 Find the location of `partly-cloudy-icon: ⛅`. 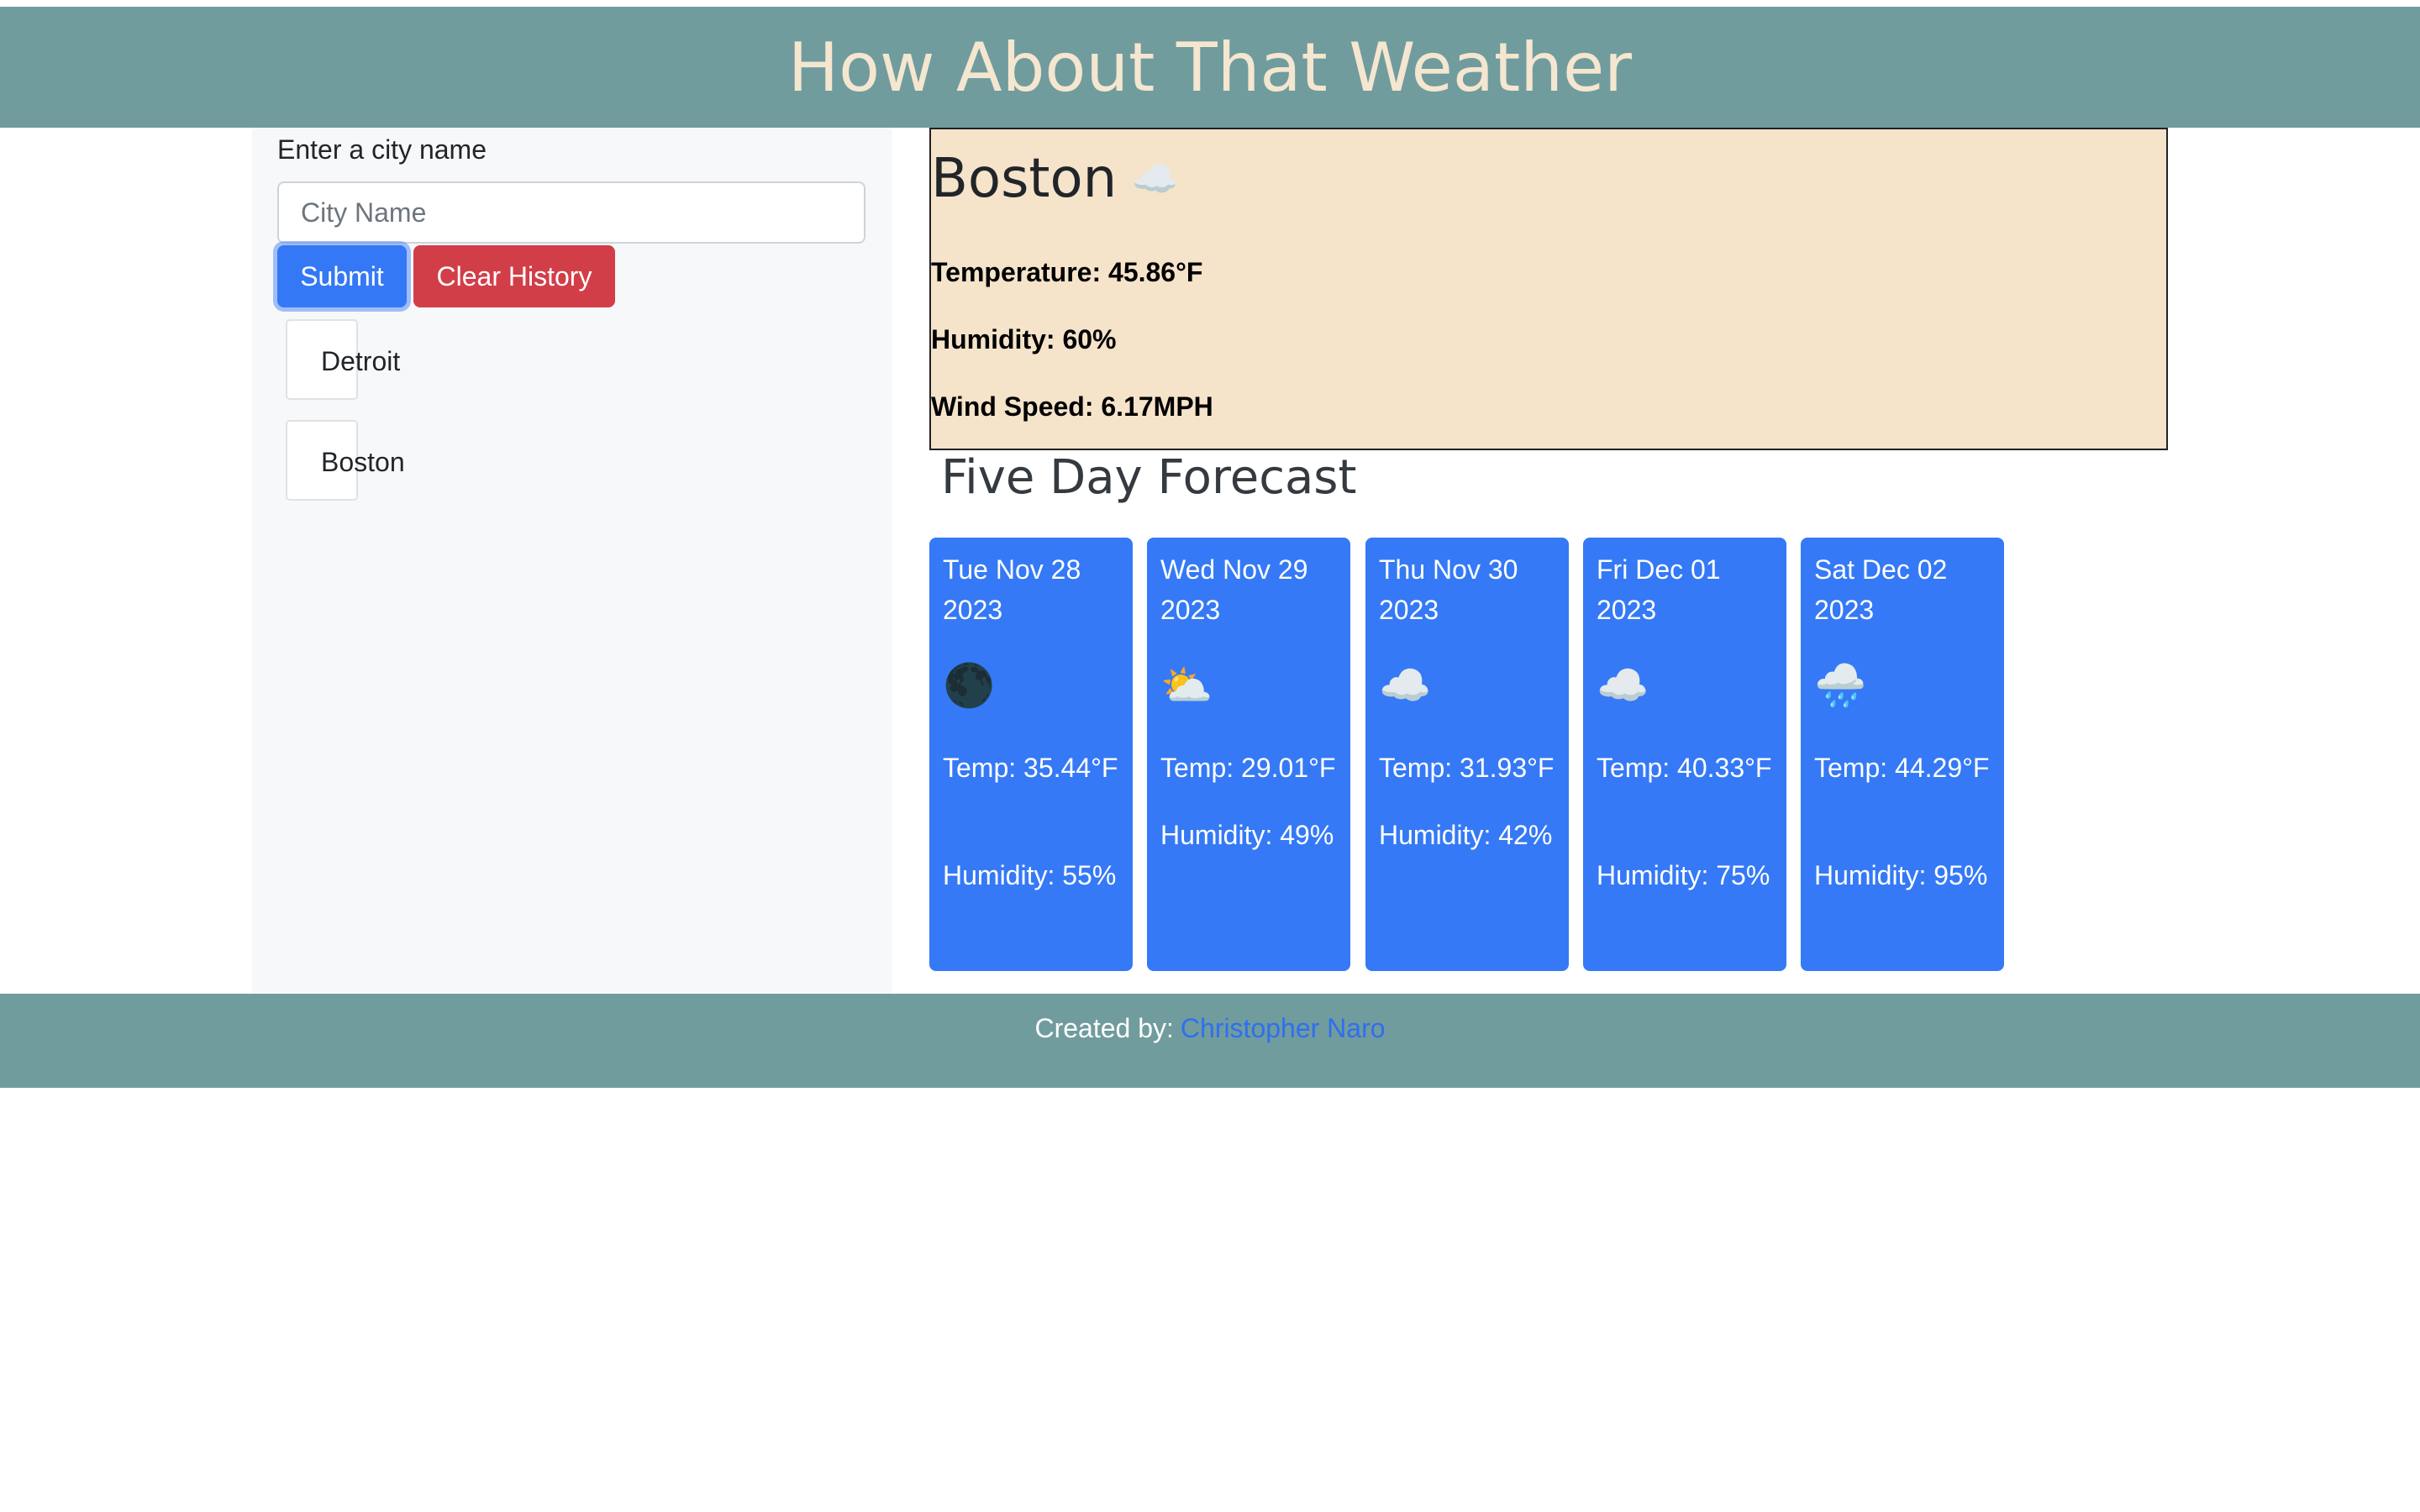

partly-cloudy-icon: ⛅ is located at coordinates (1186, 685).